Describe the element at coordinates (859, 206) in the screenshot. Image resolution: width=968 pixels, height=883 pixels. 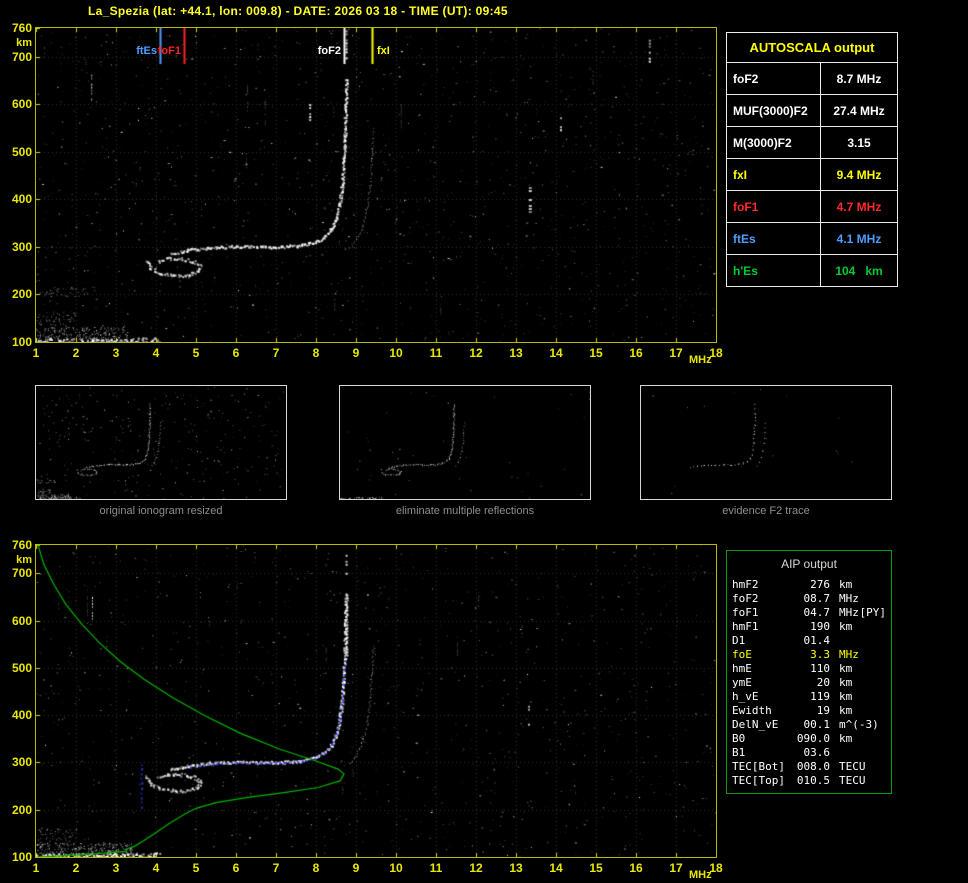
I see `autoscala-param-value: 4.7 MHz` at that location.